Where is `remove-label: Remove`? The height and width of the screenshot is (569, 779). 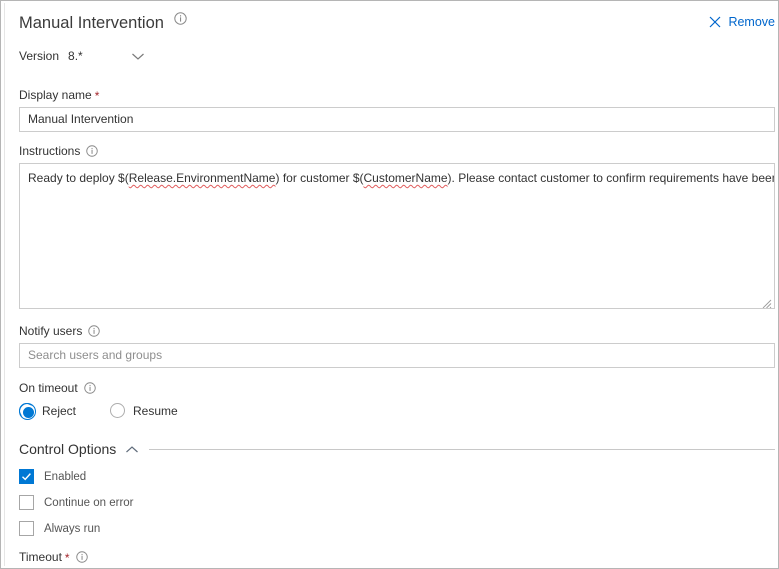
remove-label: Remove is located at coordinates (751, 22).